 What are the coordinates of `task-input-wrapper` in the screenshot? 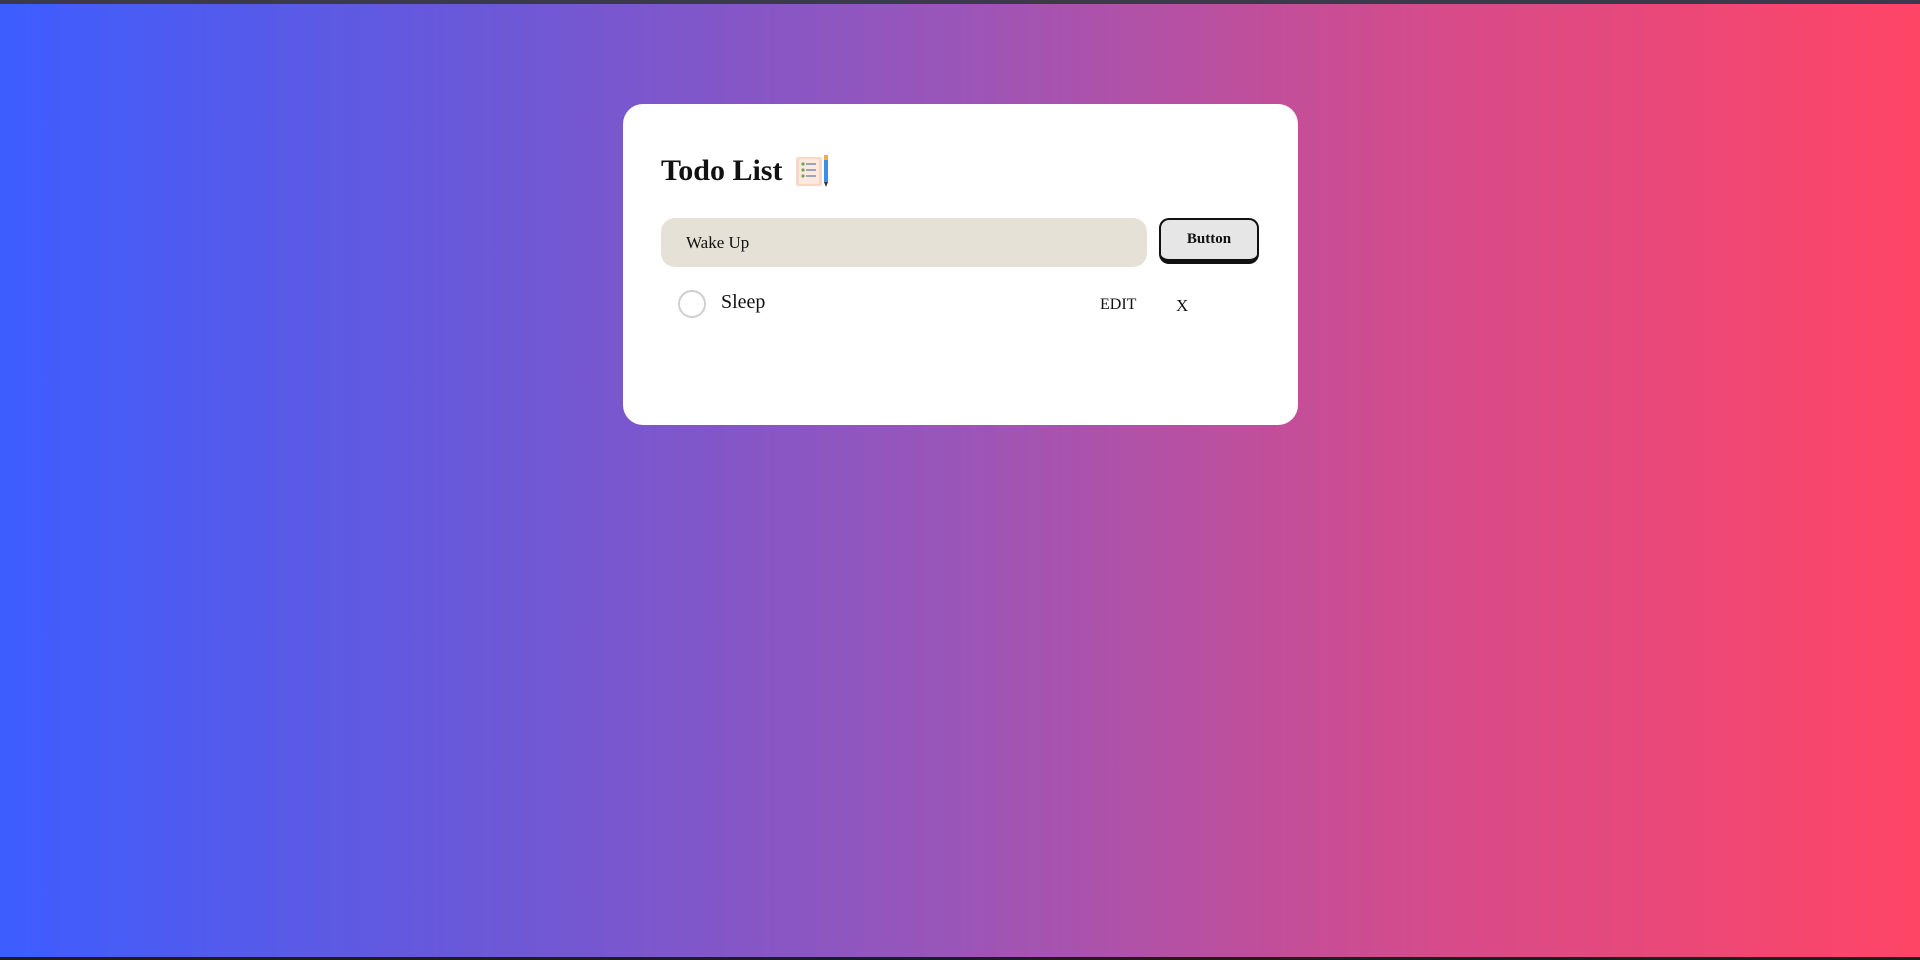 It's located at (904, 242).